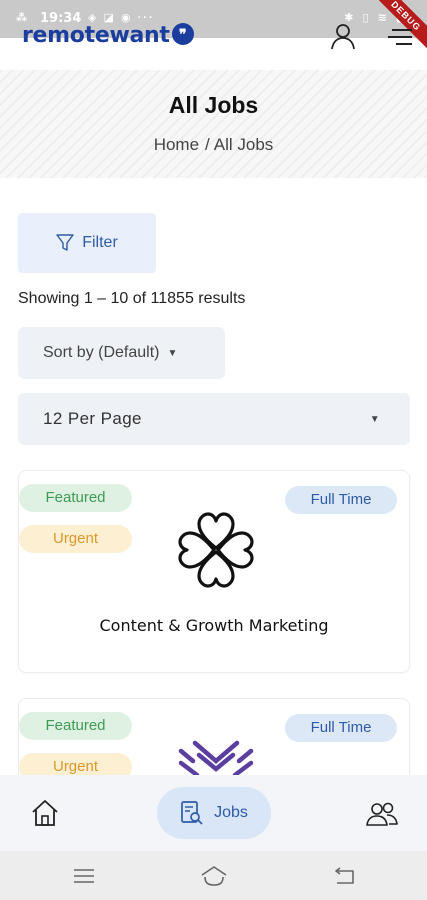 The image size is (427, 900). What do you see at coordinates (75, 539) in the screenshot?
I see `urgent-badge: Urgent` at bounding box center [75, 539].